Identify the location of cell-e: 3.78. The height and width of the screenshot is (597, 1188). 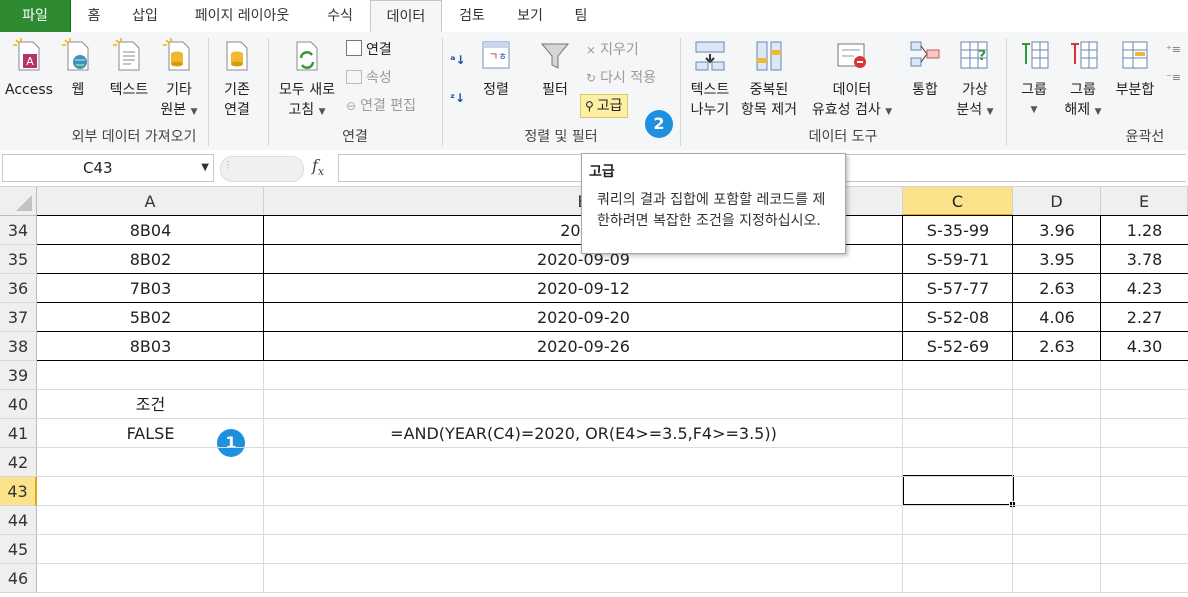
(1144, 259).